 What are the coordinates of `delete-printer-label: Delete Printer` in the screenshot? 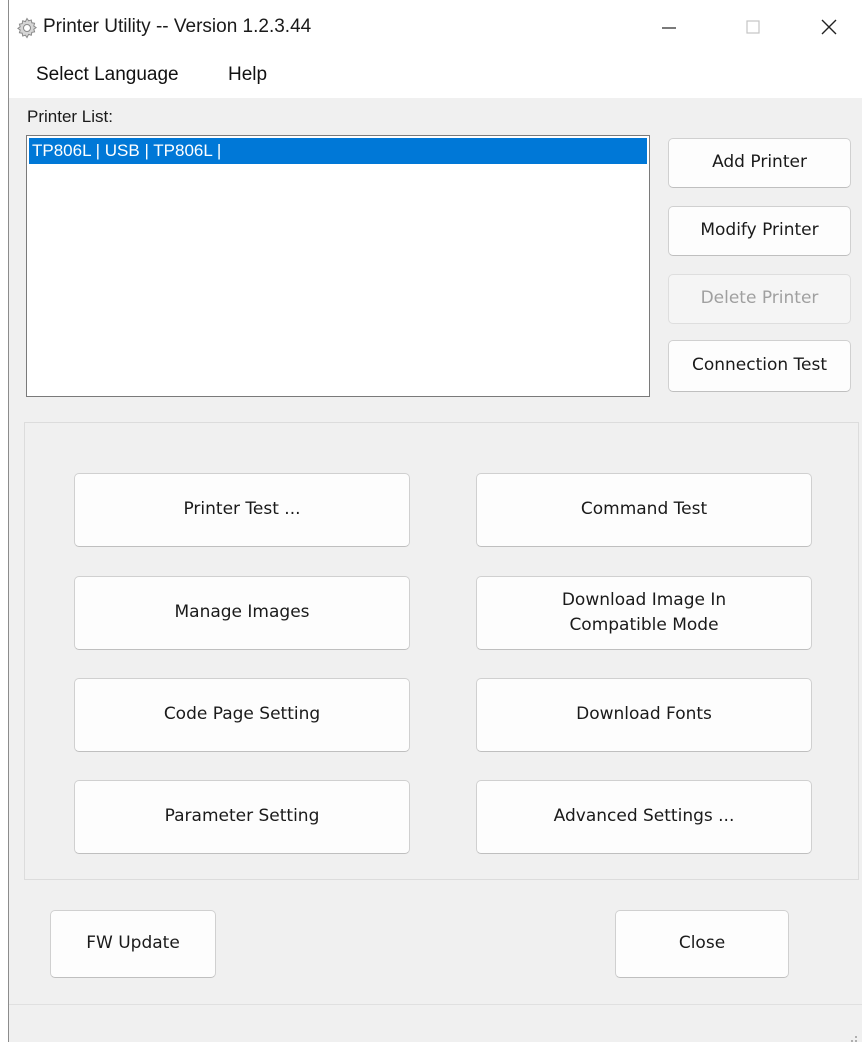 It's located at (759, 298).